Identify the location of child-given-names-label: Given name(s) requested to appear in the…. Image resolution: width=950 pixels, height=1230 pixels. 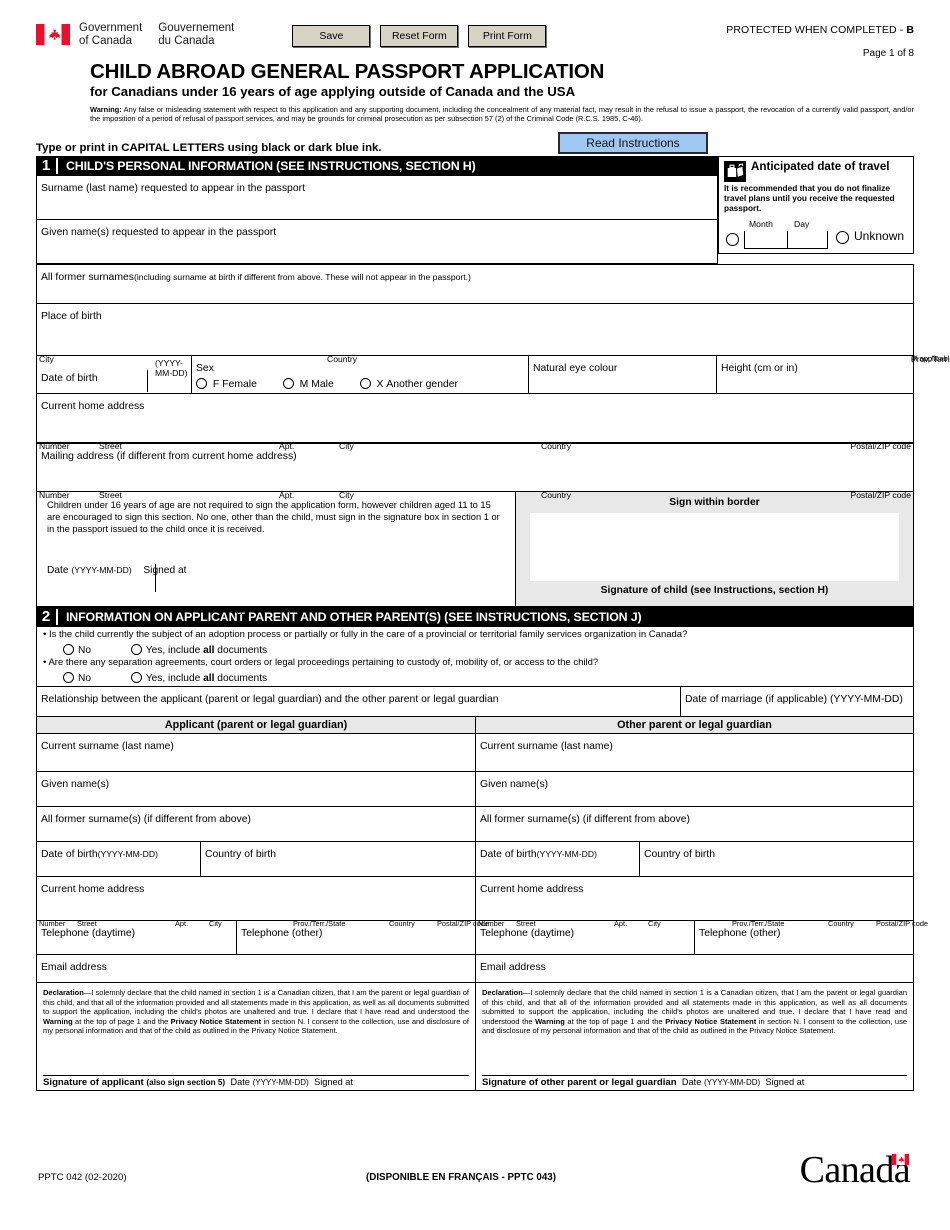
(159, 233).